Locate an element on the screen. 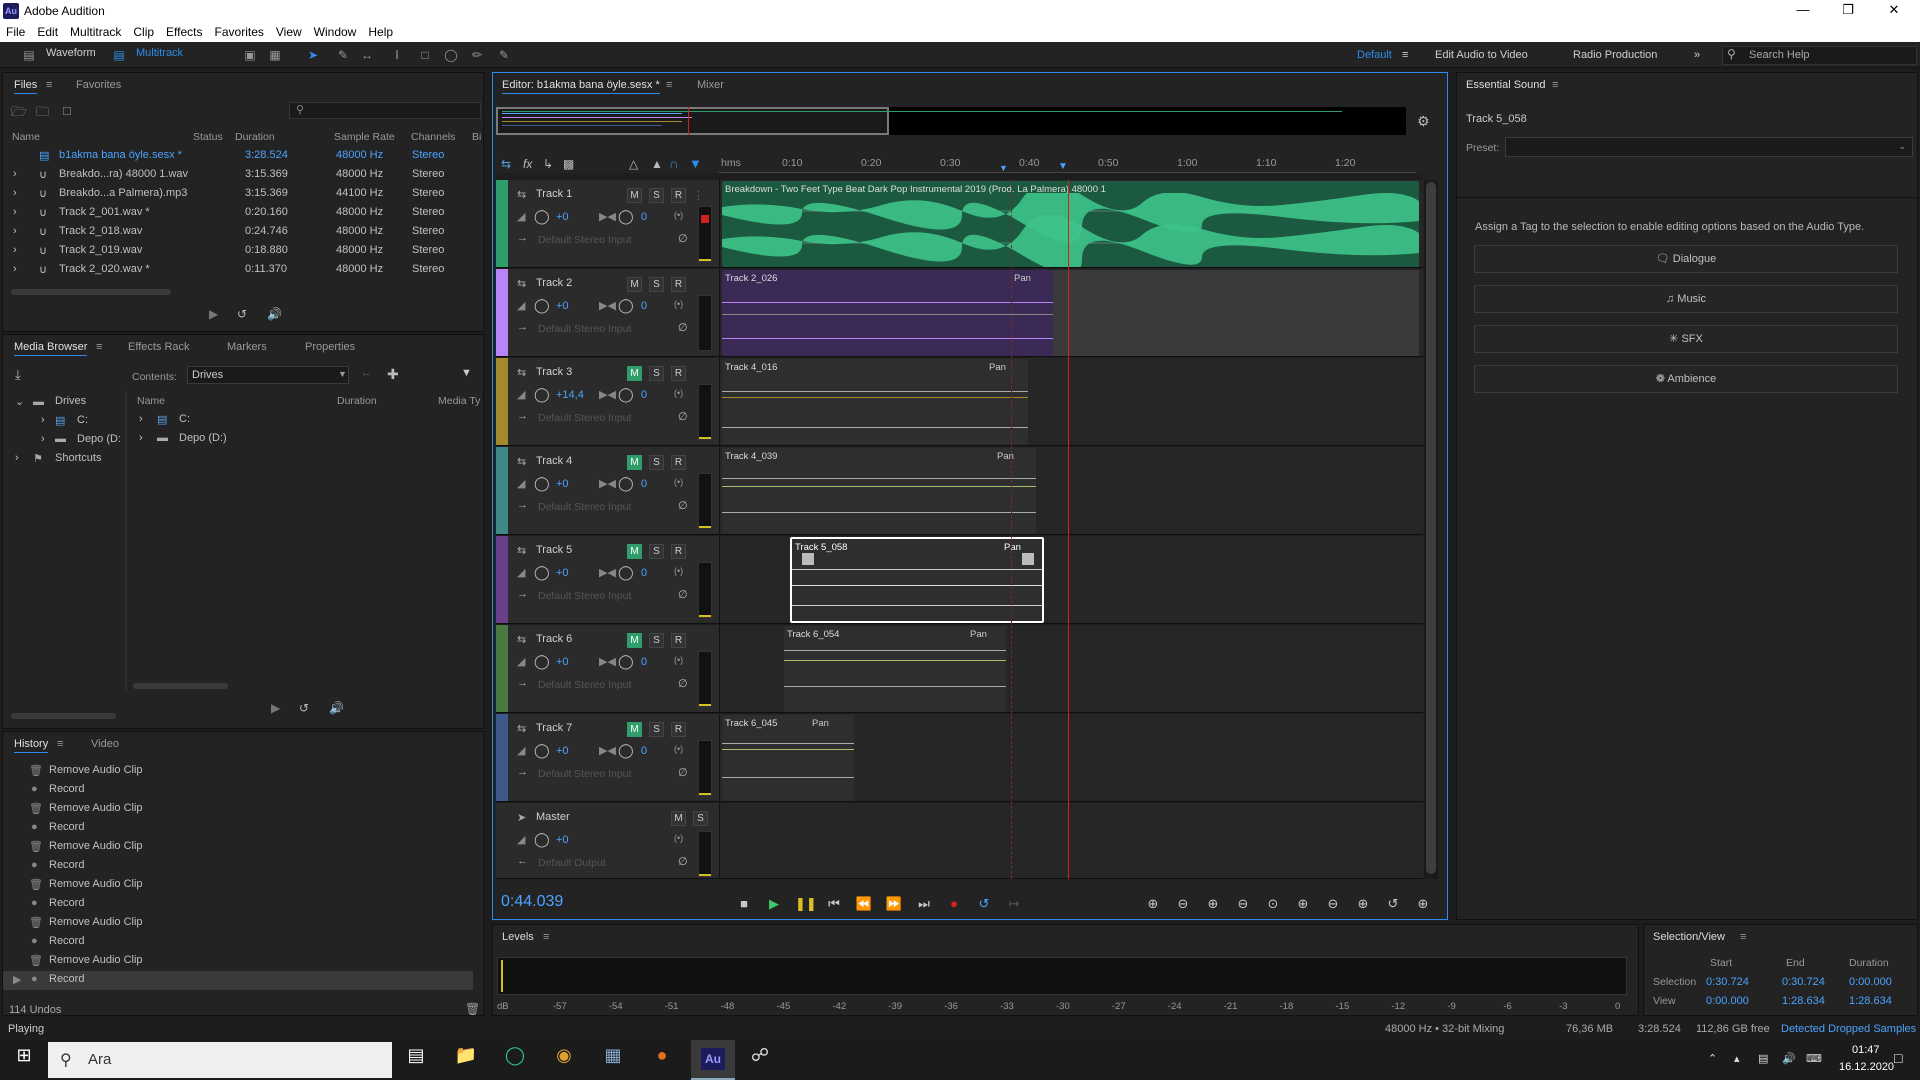 The width and height of the screenshot is (1920, 1080). files-search-input: ⚲ is located at coordinates (385, 110).